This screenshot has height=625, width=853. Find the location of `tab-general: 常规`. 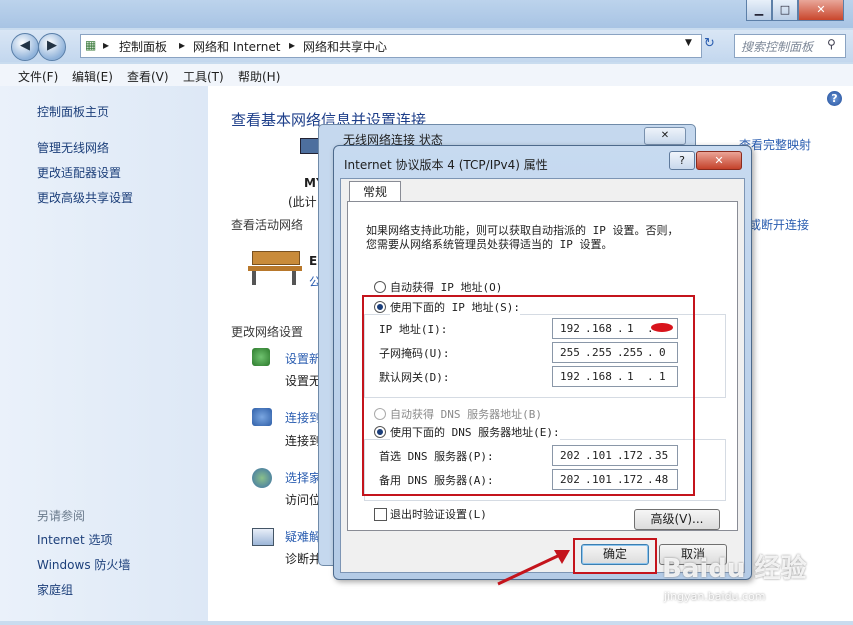

tab-general: 常规 is located at coordinates (375, 191).